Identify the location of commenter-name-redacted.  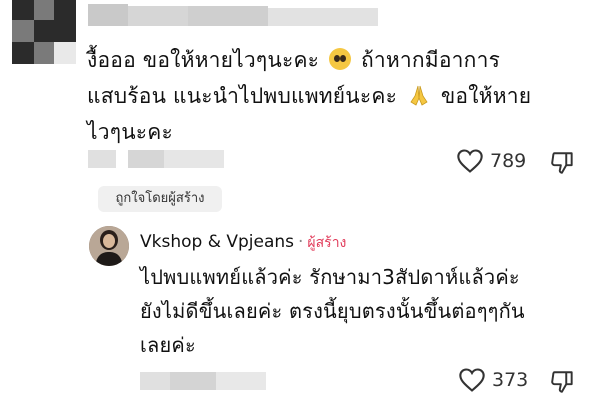
(233, 15).